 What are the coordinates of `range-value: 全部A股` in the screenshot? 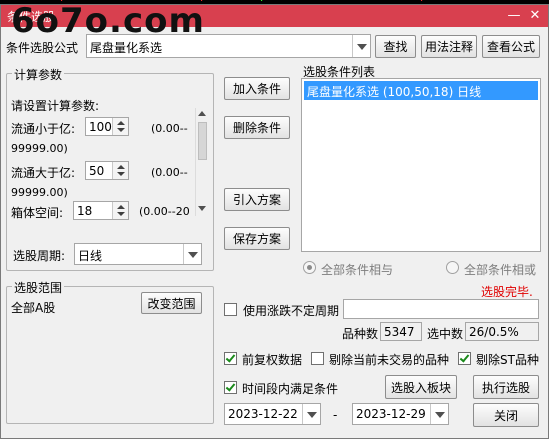 It's located at (33, 308).